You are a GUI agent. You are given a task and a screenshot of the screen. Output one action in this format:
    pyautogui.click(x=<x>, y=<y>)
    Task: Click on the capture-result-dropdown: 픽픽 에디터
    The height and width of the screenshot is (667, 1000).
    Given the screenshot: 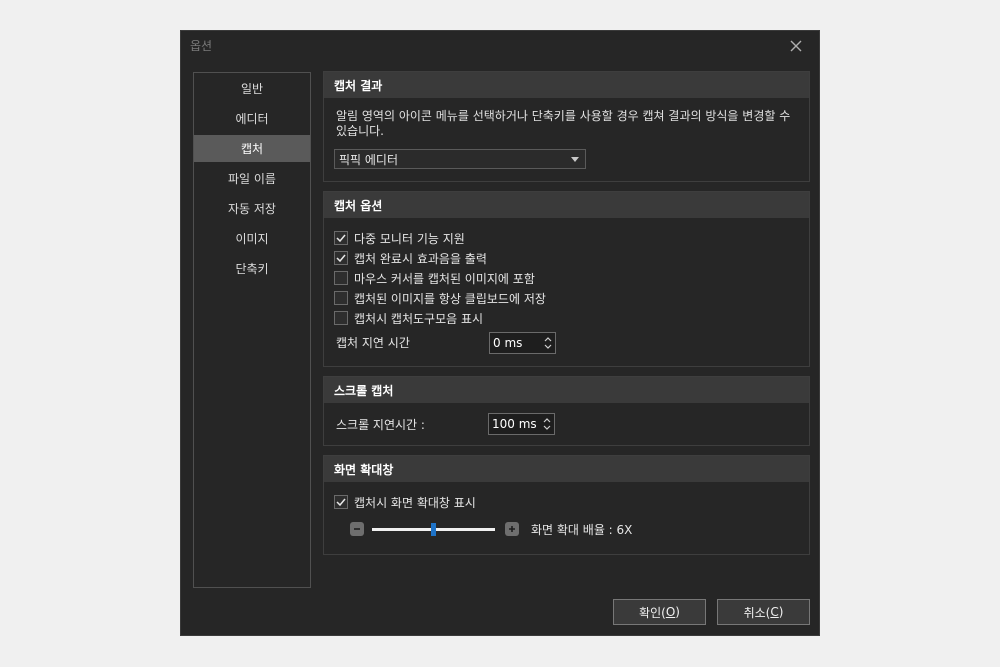 What is the action you would take?
    pyautogui.click(x=460, y=159)
    